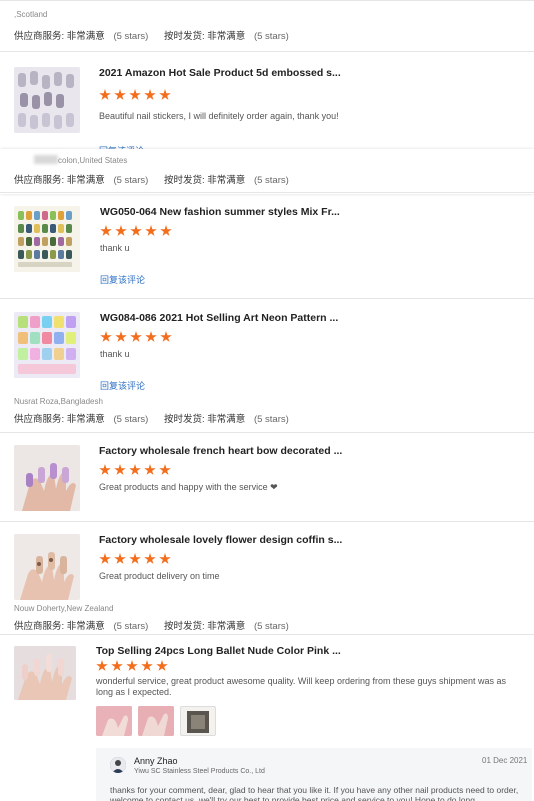 This screenshot has height=801, width=534. What do you see at coordinates (64, 608) in the screenshot?
I see `reviewer-location: Nouw Doherty,New Zealand` at bounding box center [64, 608].